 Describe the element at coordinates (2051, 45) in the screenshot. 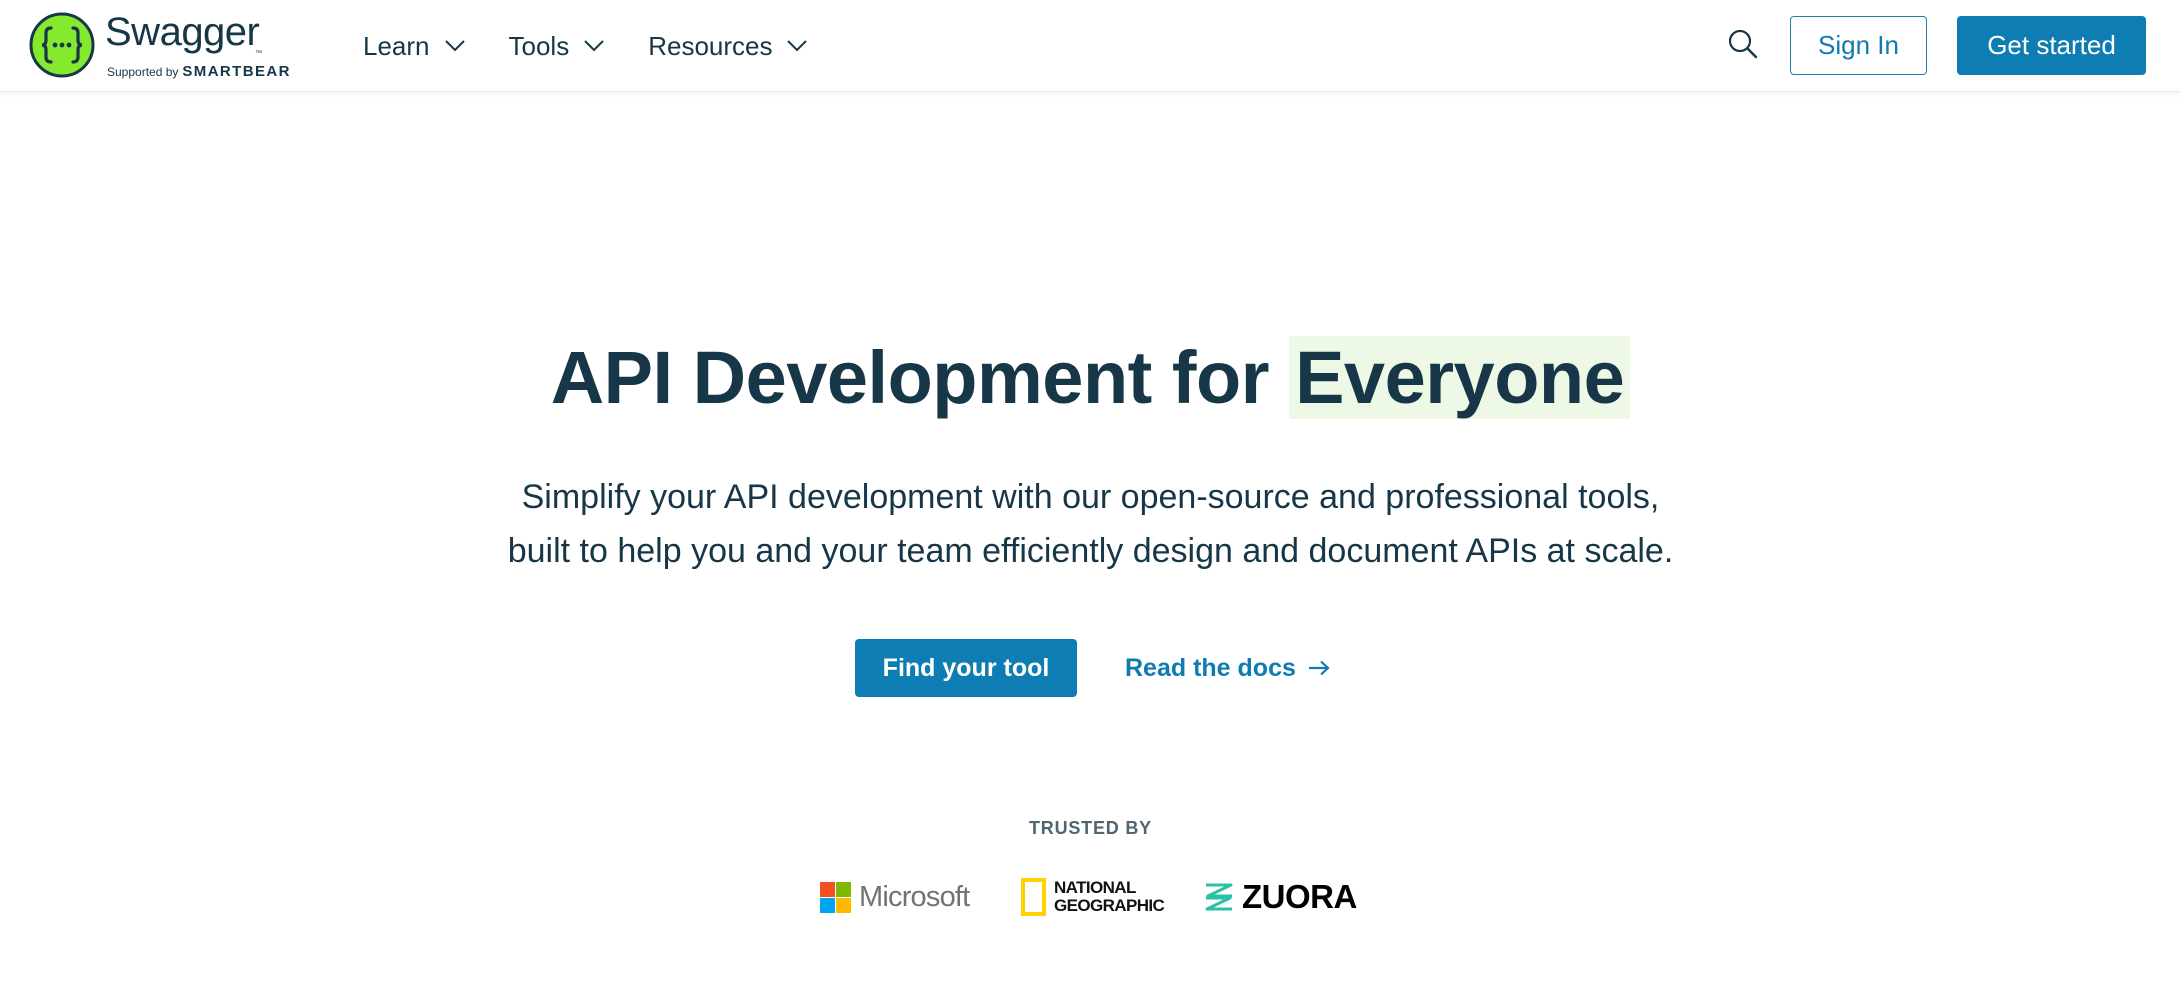

I see `get-started-button: Get started` at that location.